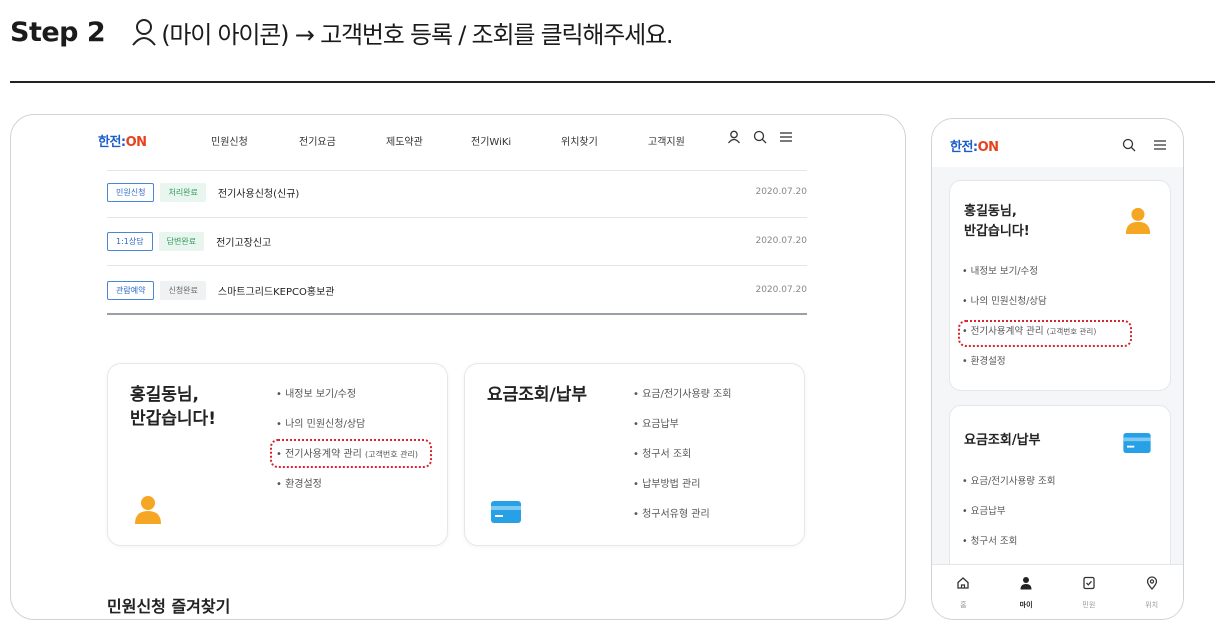  Describe the element at coordinates (183, 192) in the screenshot. I see `status-badge: 처리완료` at that location.